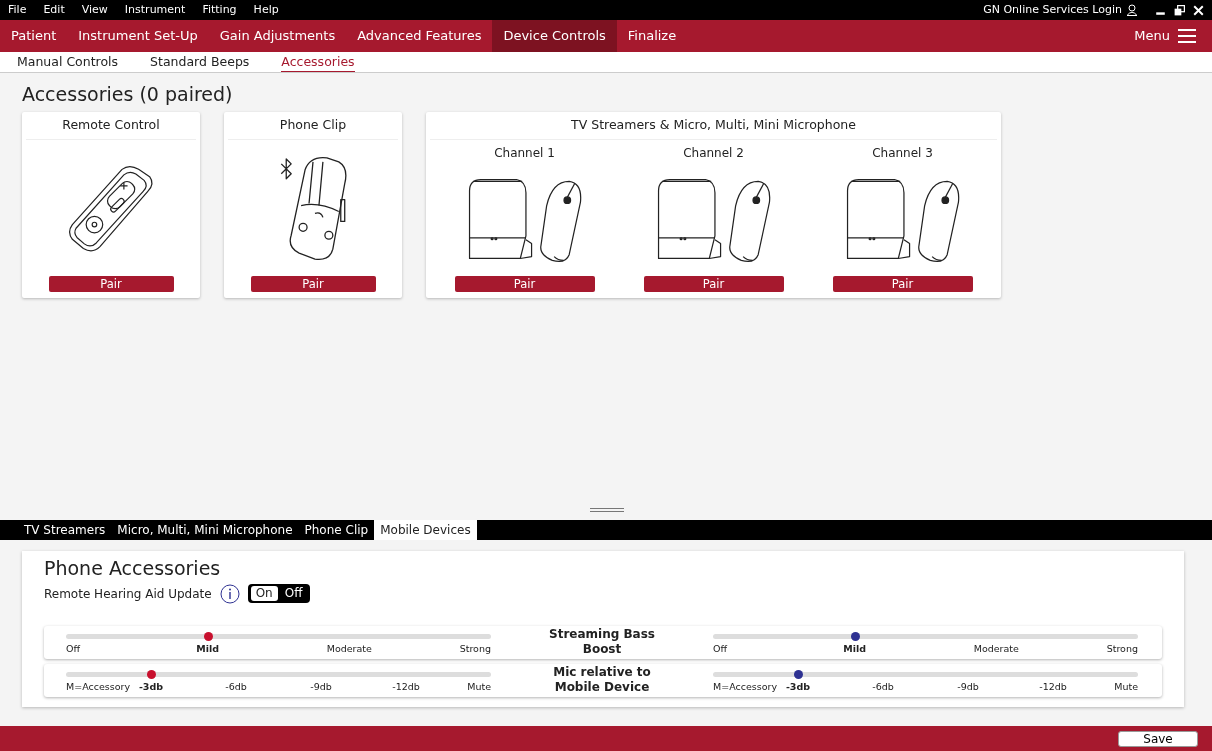  I want to click on sub-tab: Accessories, so click(318, 62).